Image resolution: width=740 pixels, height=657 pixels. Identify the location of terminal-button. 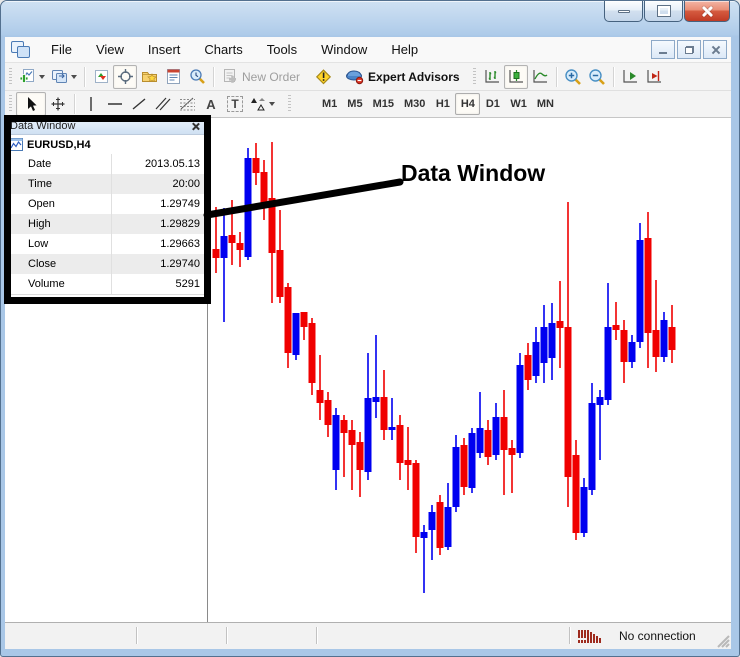
(173, 77).